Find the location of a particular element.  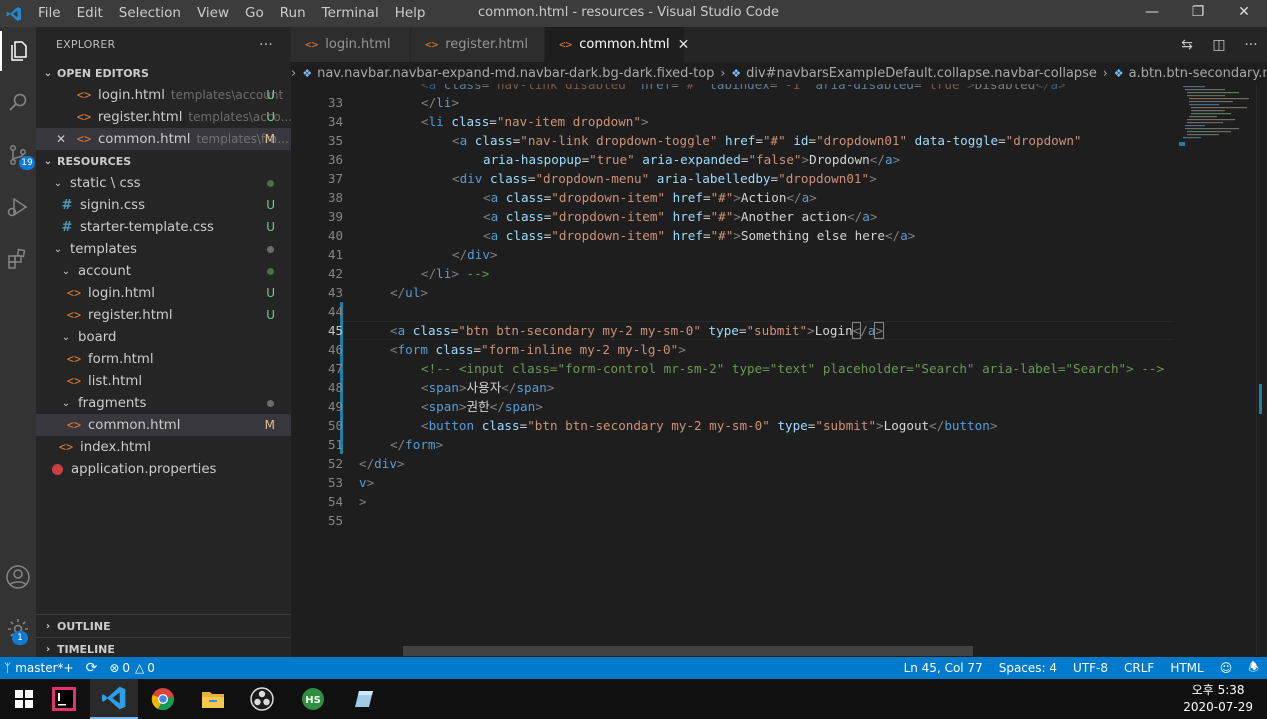

open-editor-item-active: ✕ <> common.html templates\fra... M is located at coordinates (163, 139).